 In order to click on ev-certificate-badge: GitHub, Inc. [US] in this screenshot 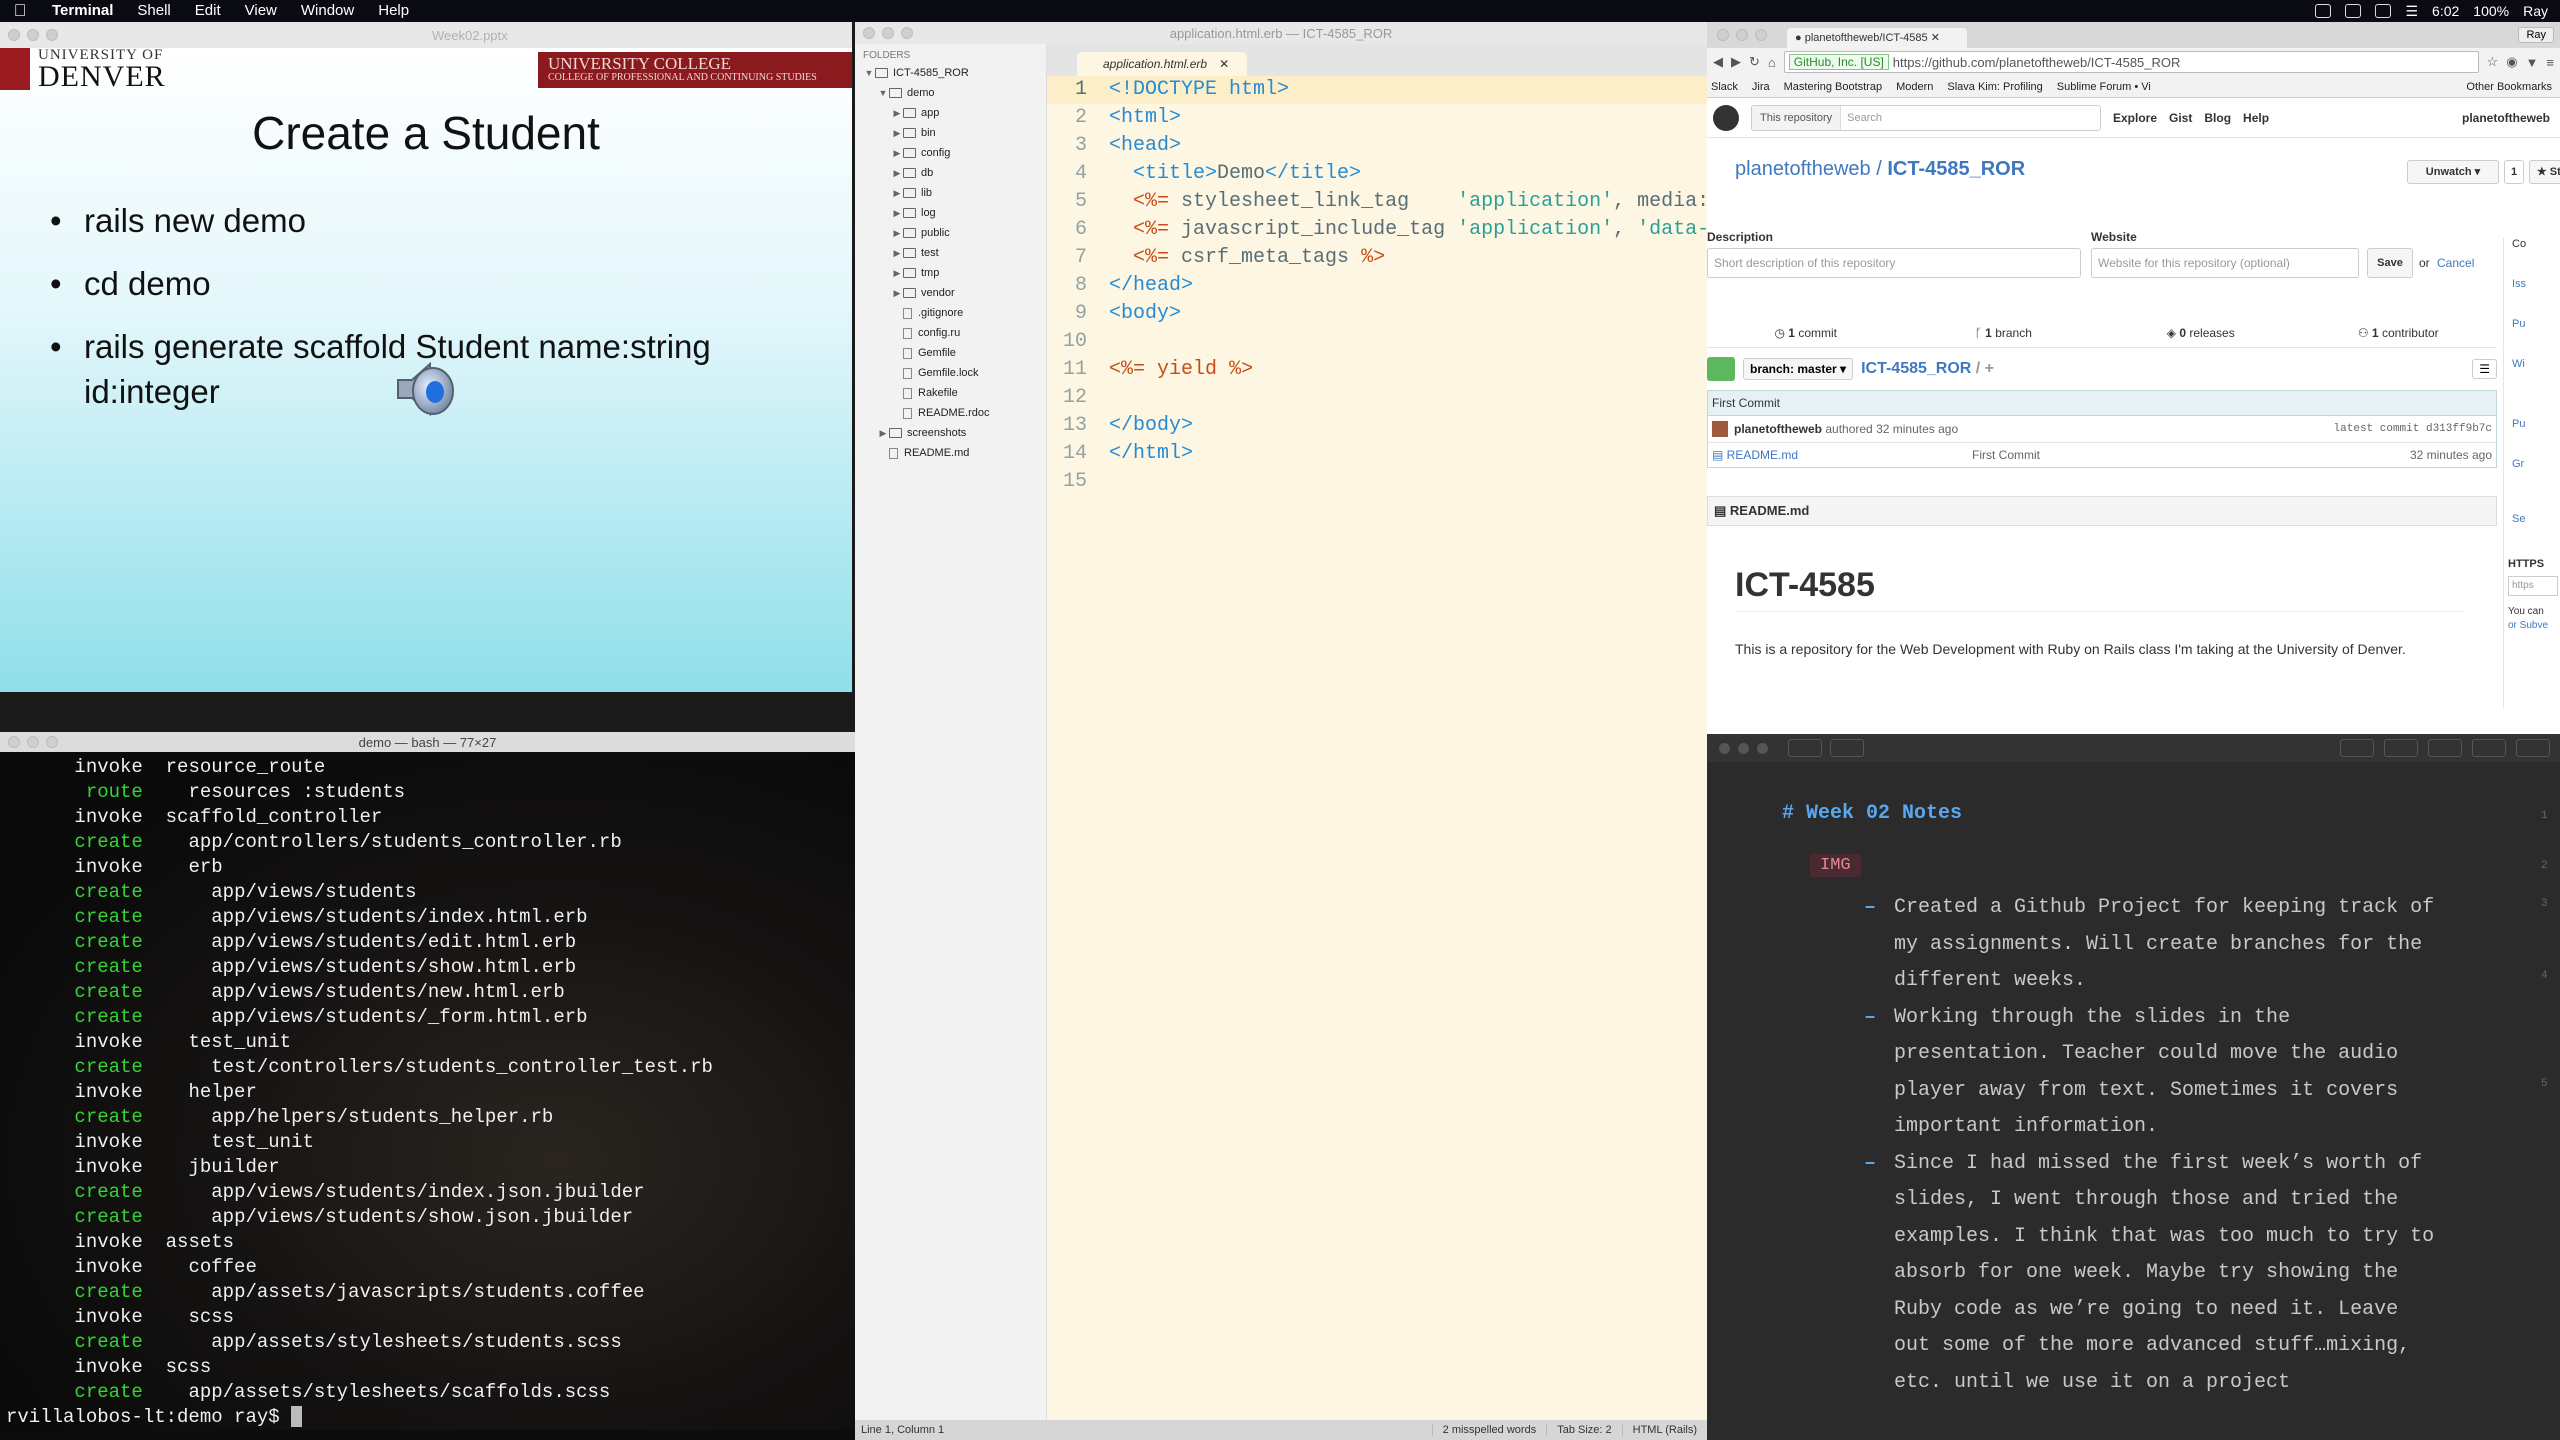, I will do `click(1838, 62)`.